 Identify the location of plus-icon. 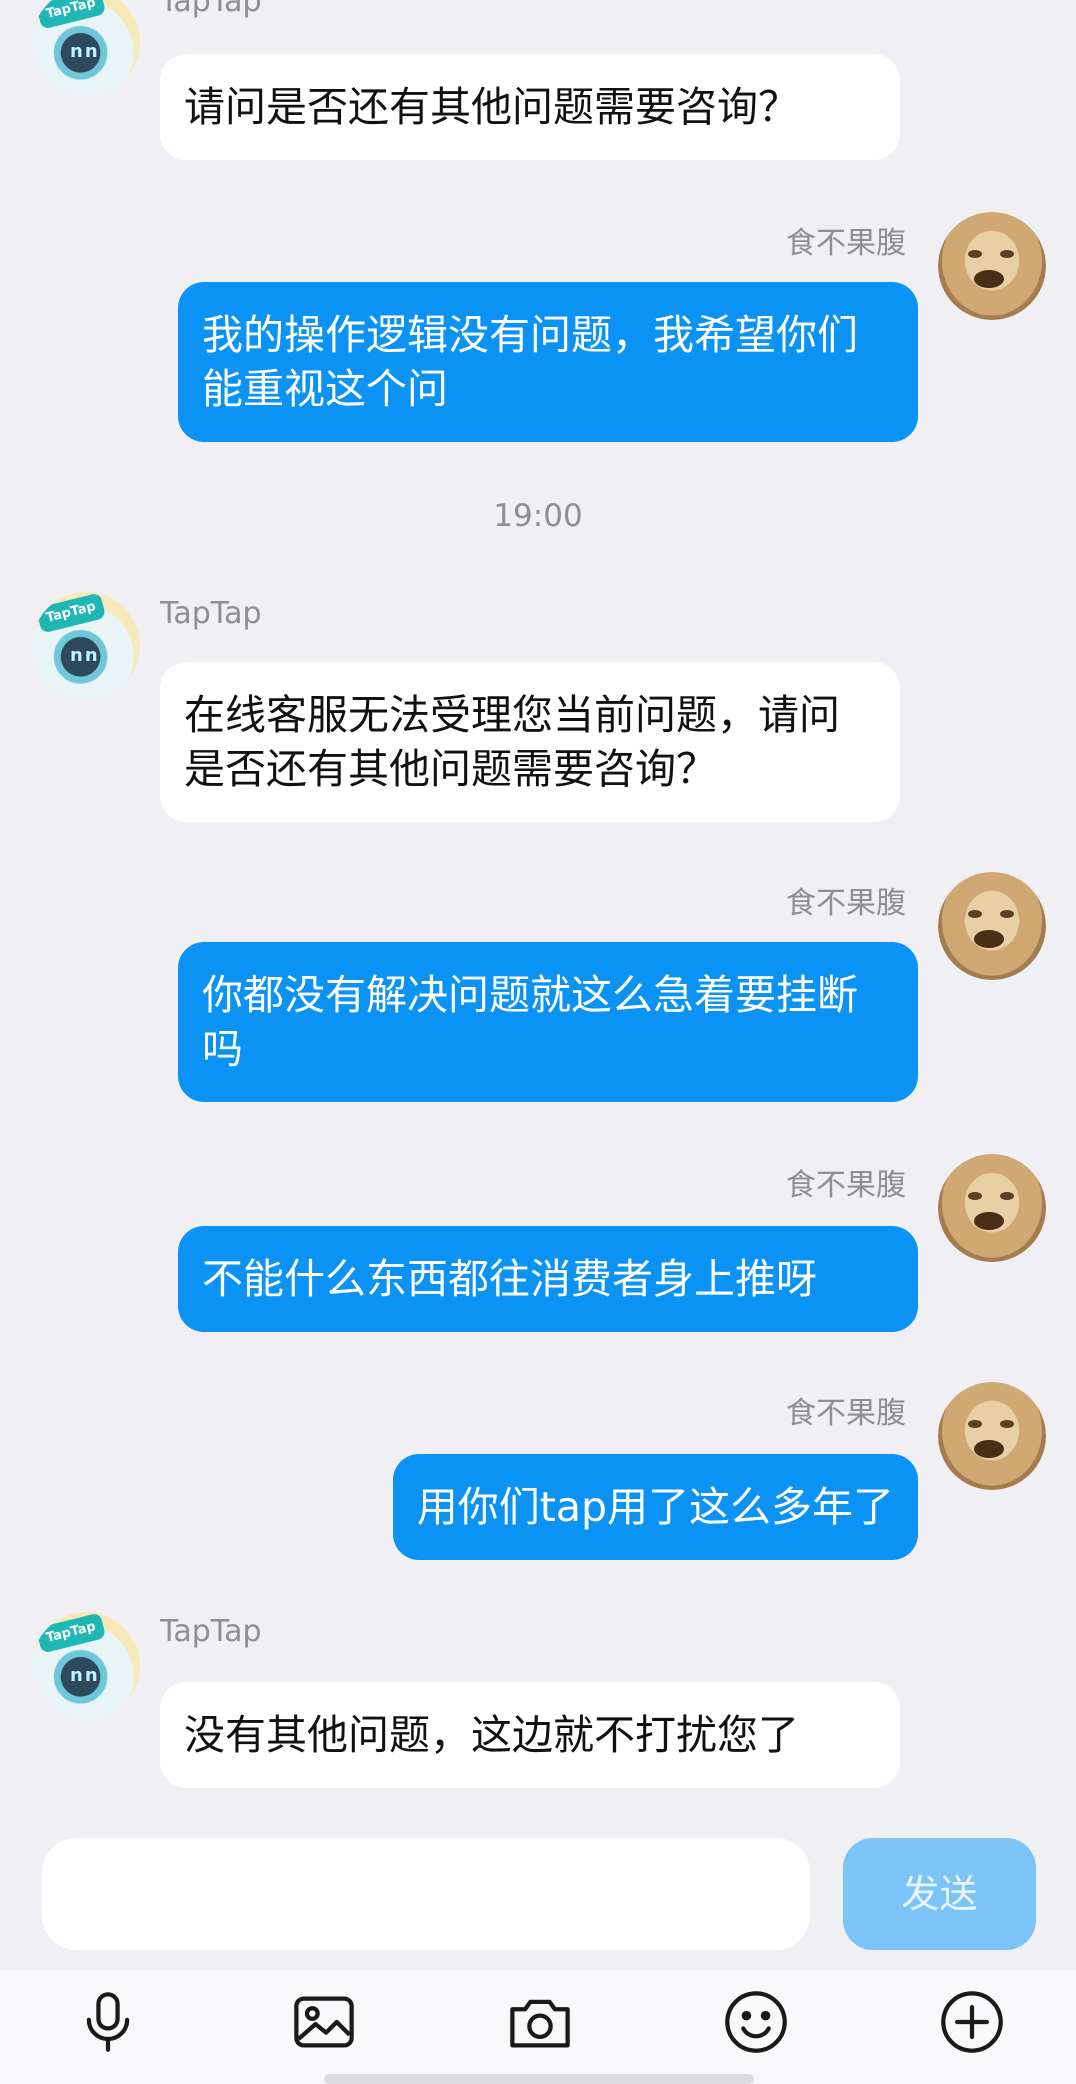
(972, 2022).